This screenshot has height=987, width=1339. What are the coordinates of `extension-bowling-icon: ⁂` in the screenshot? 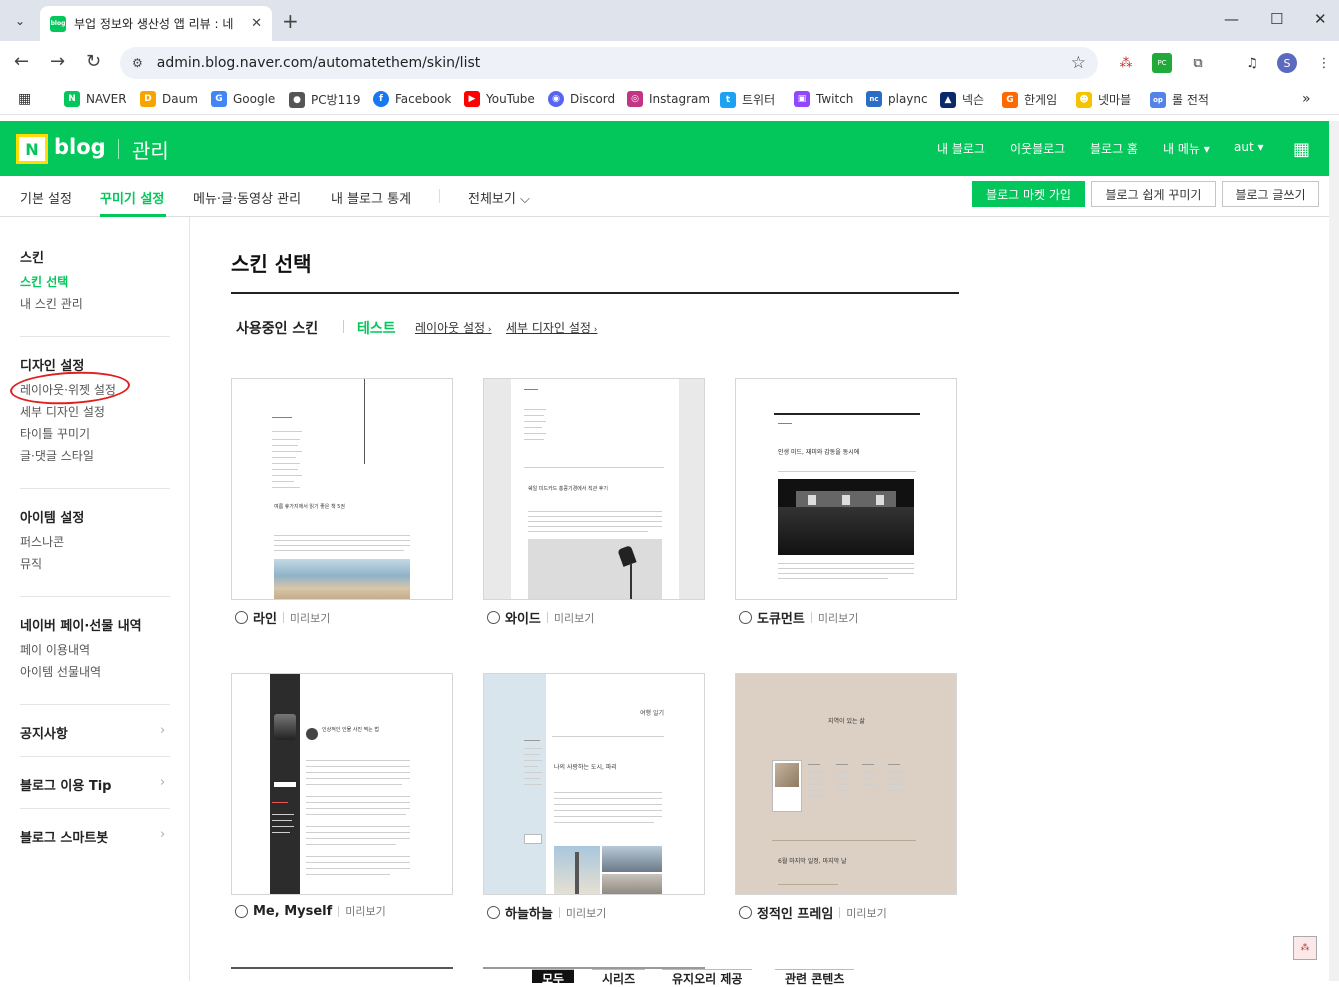 It's located at (1126, 63).